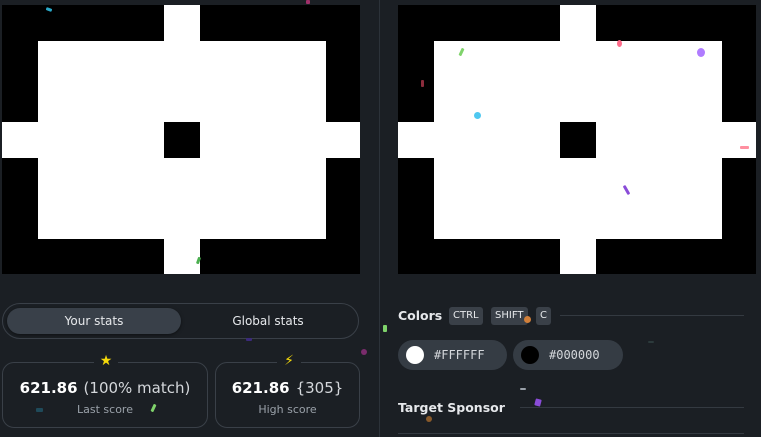 The image size is (761, 437). I want to click on bottom-divider, so click(571, 433).